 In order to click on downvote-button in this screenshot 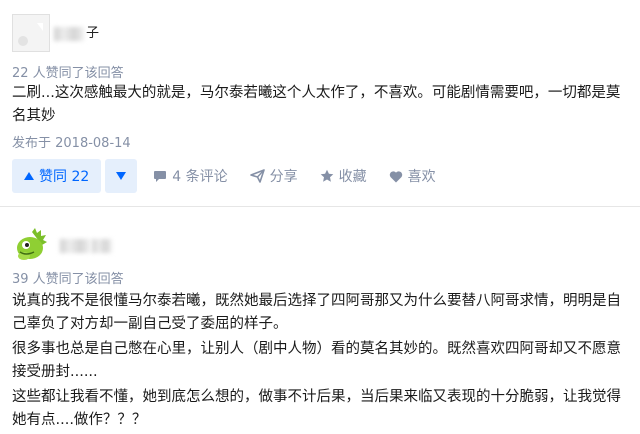, I will do `click(121, 176)`.